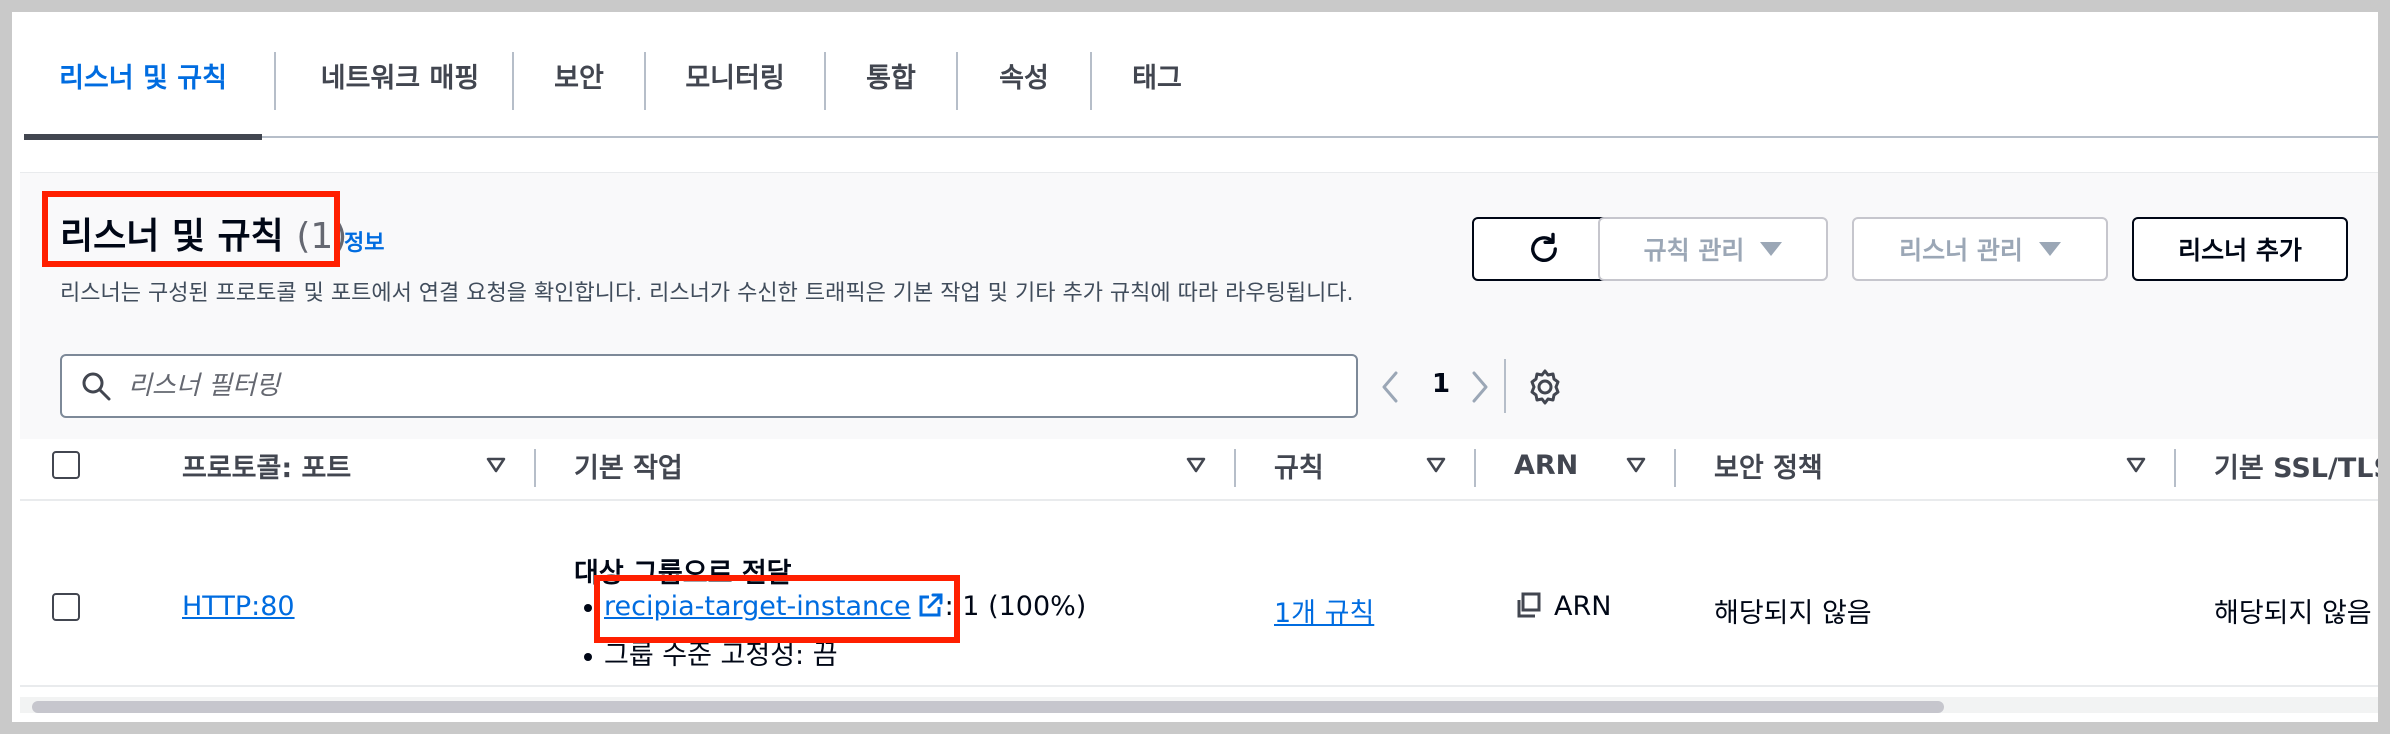  What do you see at coordinates (266, 465) in the screenshot?
I see `column-header-protocol-port: 프로토콜: 포트` at bounding box center [266, 465].